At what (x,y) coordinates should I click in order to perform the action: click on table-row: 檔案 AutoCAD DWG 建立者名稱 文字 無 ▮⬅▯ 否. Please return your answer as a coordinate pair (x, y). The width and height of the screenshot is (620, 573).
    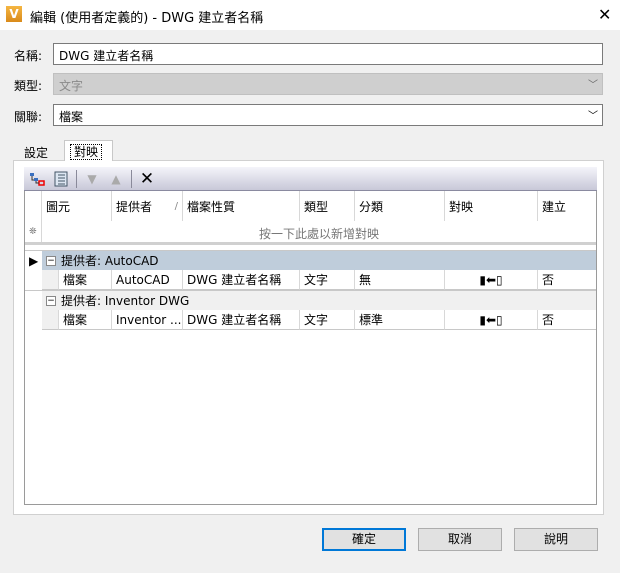
    Looking at the image, I should click on (310, 280).